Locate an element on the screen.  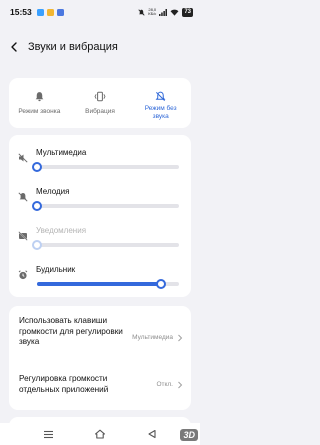
status-left: 15:53 is located at coordinates (37, 12).